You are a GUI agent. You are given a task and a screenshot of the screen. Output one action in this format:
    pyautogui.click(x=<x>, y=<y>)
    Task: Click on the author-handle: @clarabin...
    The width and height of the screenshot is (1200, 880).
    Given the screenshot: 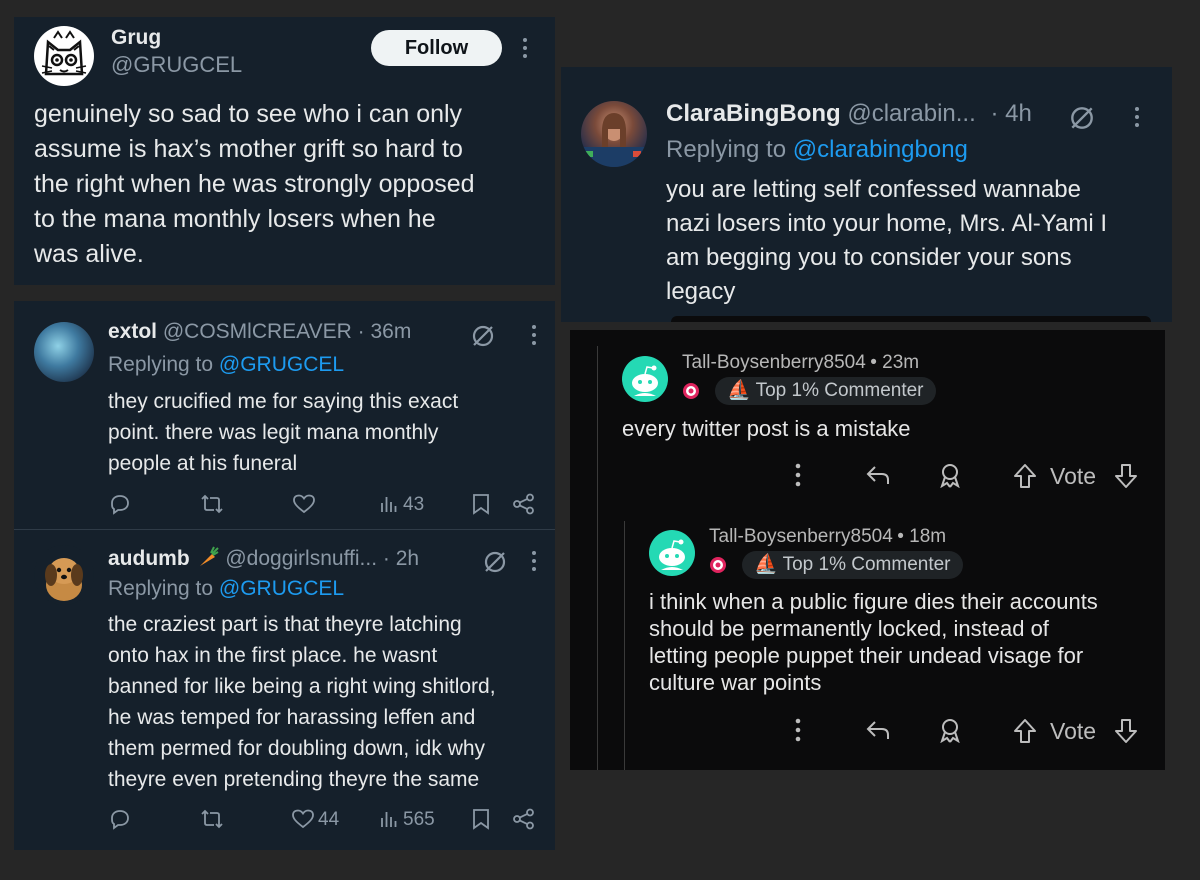 What is the action you would take?
    pyautogui.click(x=911, y=113)
    